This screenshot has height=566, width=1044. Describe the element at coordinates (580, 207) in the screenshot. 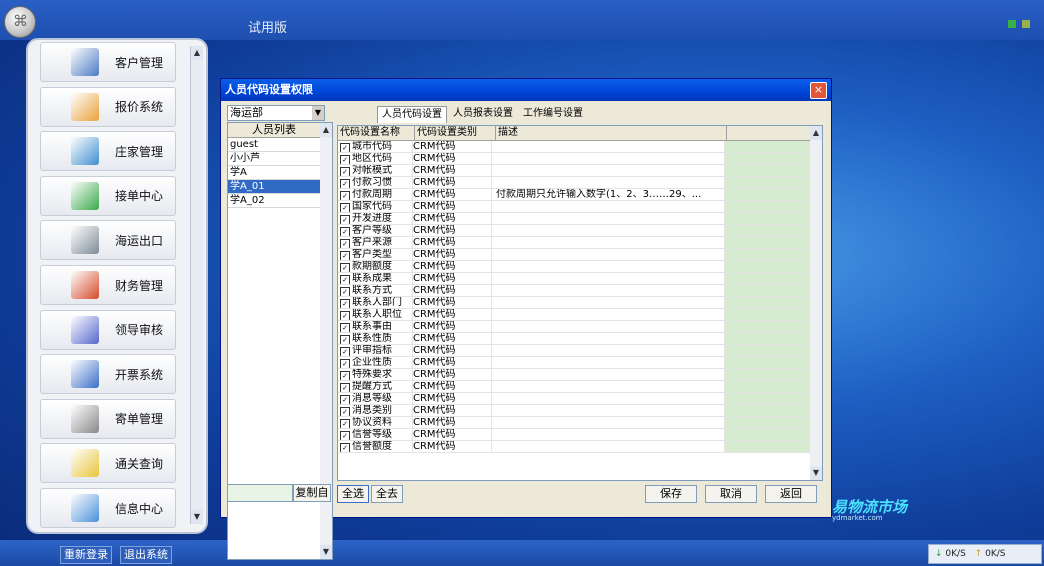

I see `table-row: ✓ 国家代码 CRM代码` at that location.